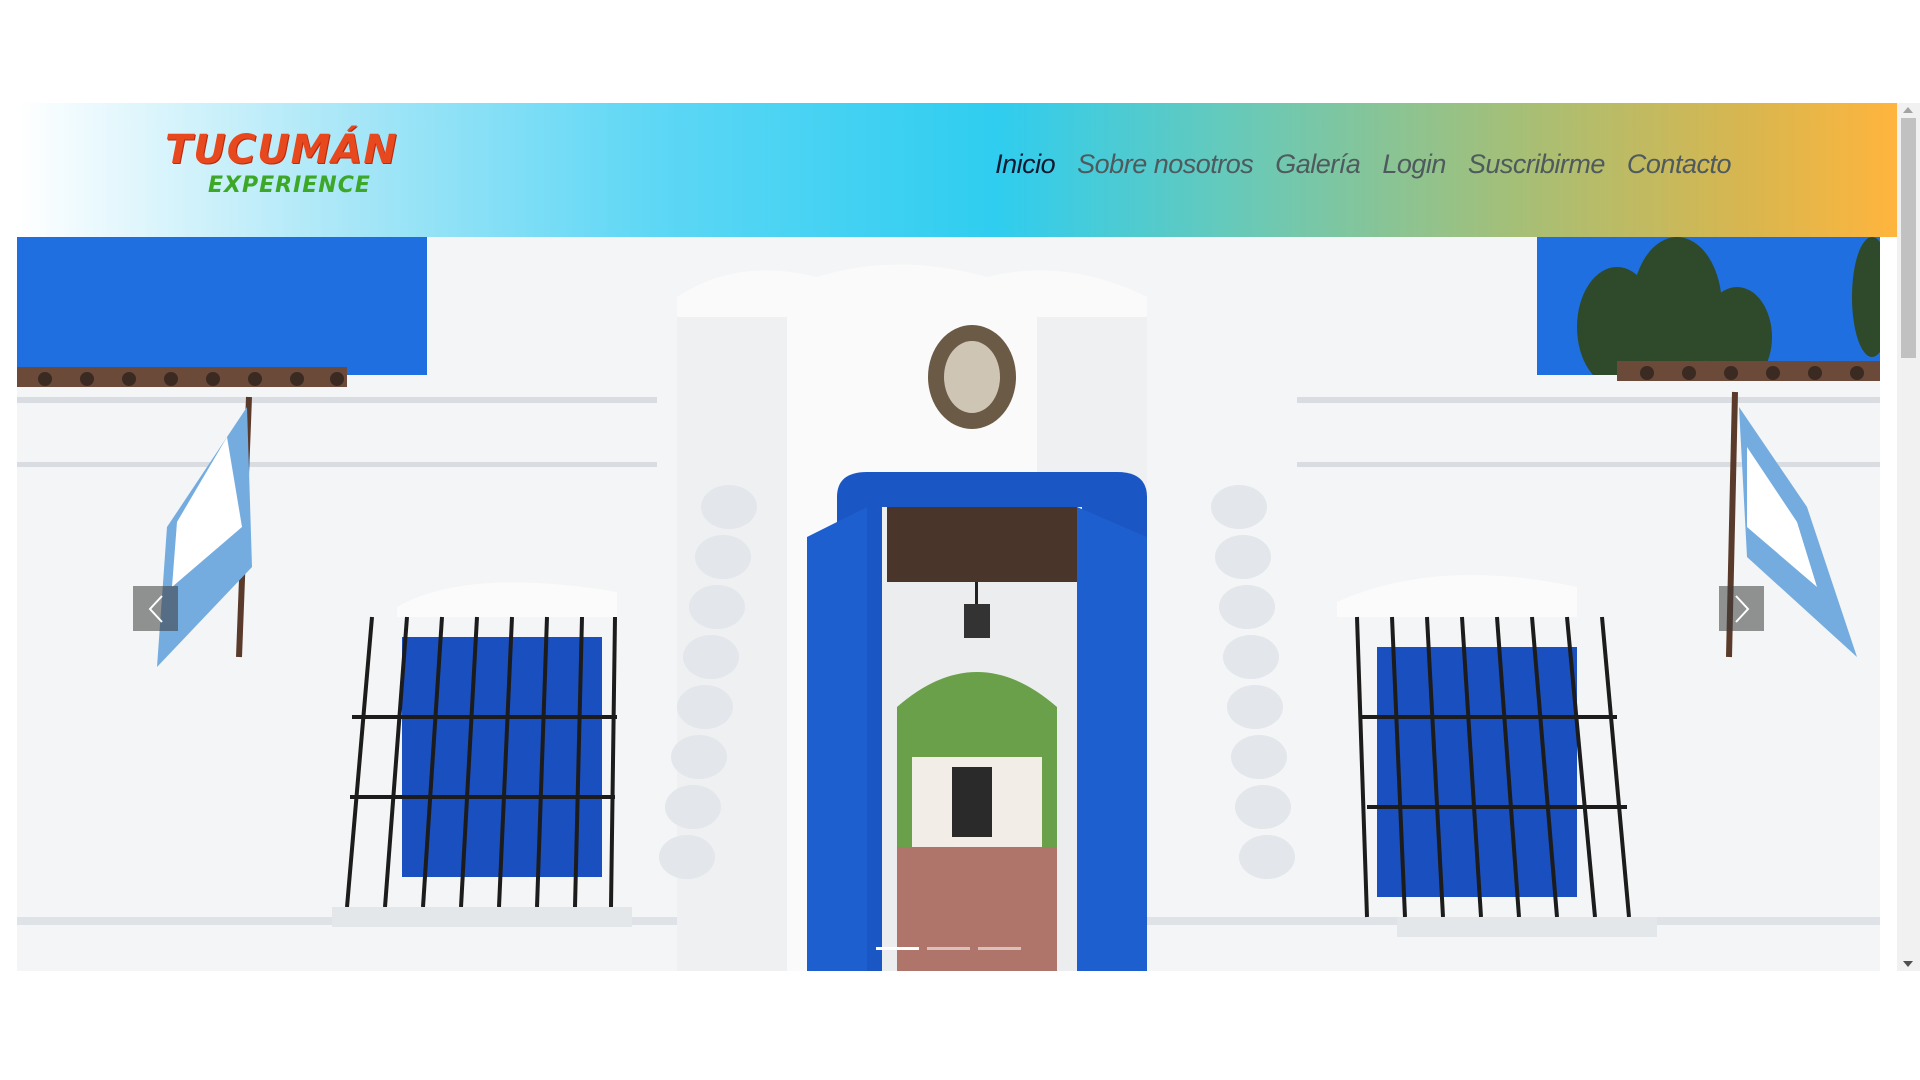 The width and height of the screenshot is (1920, 1080). Describe the element at coordinates (1908, 537) in the screenshot. I see `vertical-scrollbar` at that location.